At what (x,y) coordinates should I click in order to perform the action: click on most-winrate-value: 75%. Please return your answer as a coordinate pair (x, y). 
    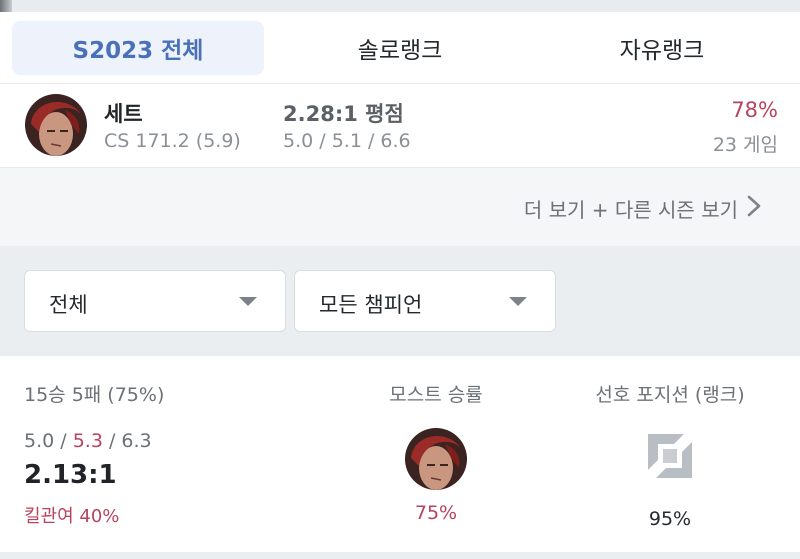
    Looking at the image, I should click on (436, 513).